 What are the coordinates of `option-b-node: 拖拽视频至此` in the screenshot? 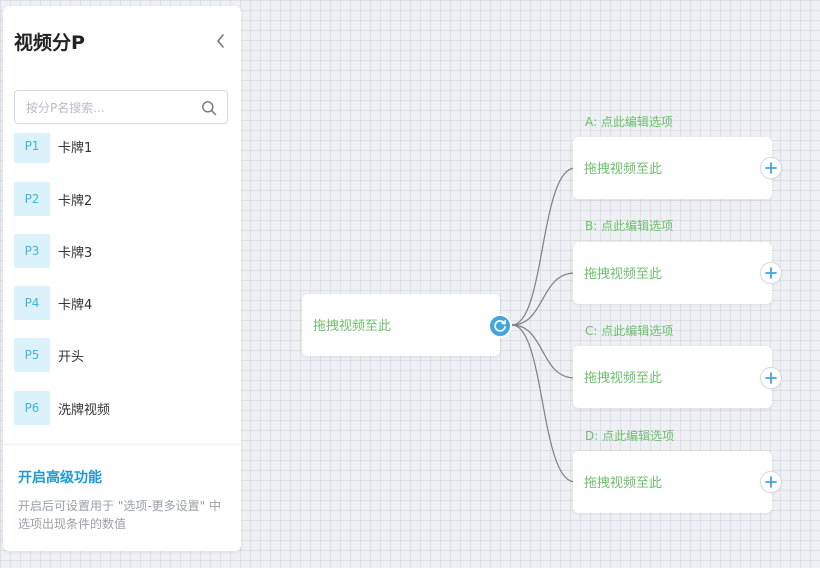 It's located at (672, 273).